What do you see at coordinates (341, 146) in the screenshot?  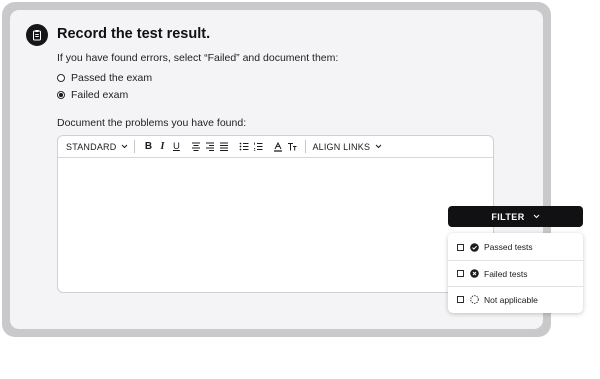 I see `alignment-value: ALIGN LINKS` at bounding box center [341, 146].